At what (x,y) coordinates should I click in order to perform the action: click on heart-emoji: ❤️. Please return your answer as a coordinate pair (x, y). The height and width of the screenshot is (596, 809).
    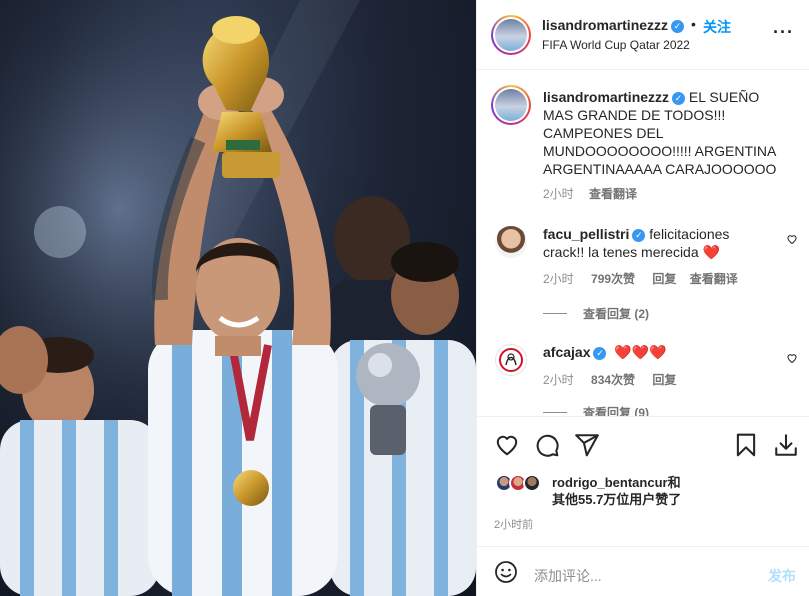
    Looking at the image, I should click on (711, 252).